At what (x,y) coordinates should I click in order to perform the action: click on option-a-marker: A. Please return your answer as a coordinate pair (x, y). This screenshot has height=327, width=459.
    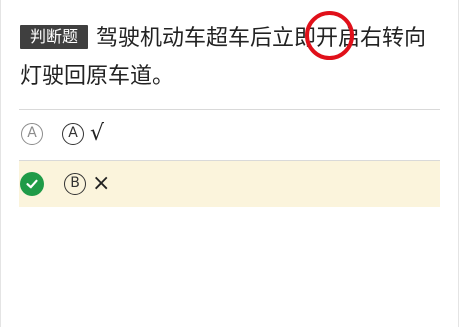
    Looking at the image, I should click on (32, 134).